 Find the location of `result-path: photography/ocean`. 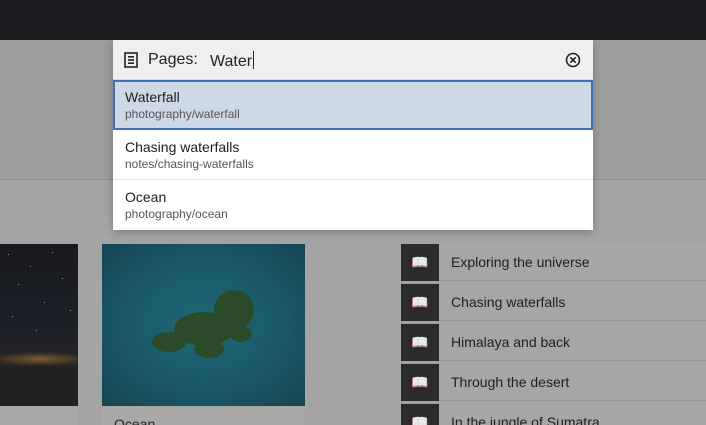

result-path: photography/ocean is located at coordinates (176, 214).